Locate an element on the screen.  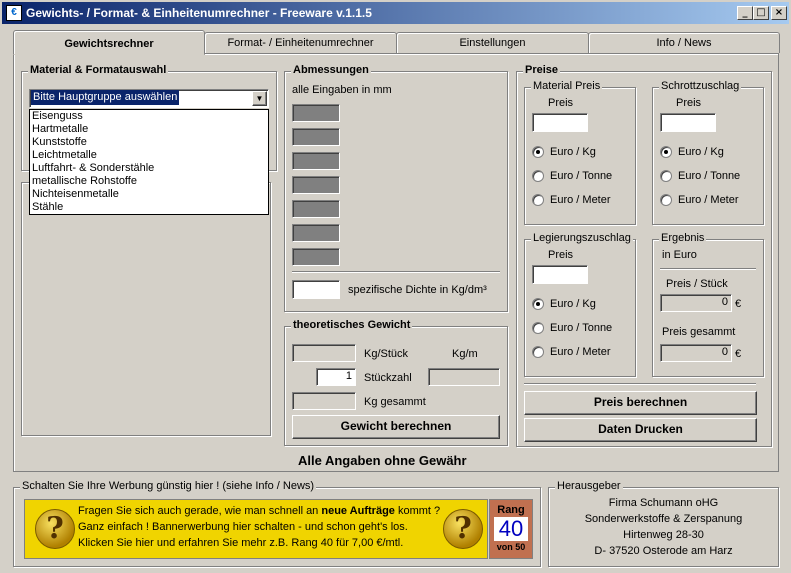
disclaimer: Alle Angaben ohne Gewähr is located at coordinates (382, 460).